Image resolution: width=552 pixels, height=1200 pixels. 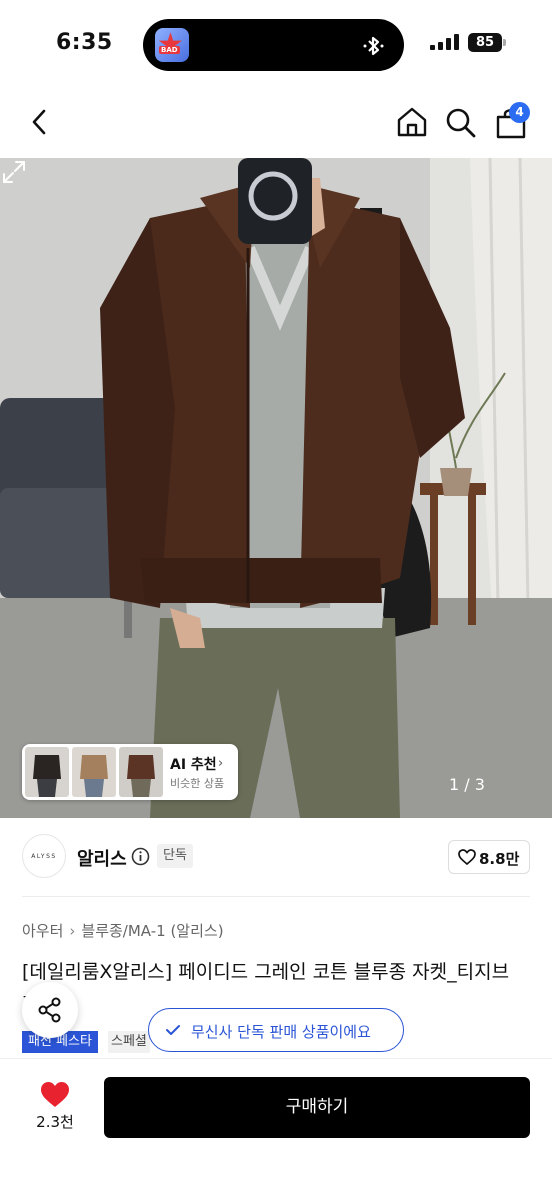 I want to click on exclusive-tag: 단독, so click(x=175, y=856).